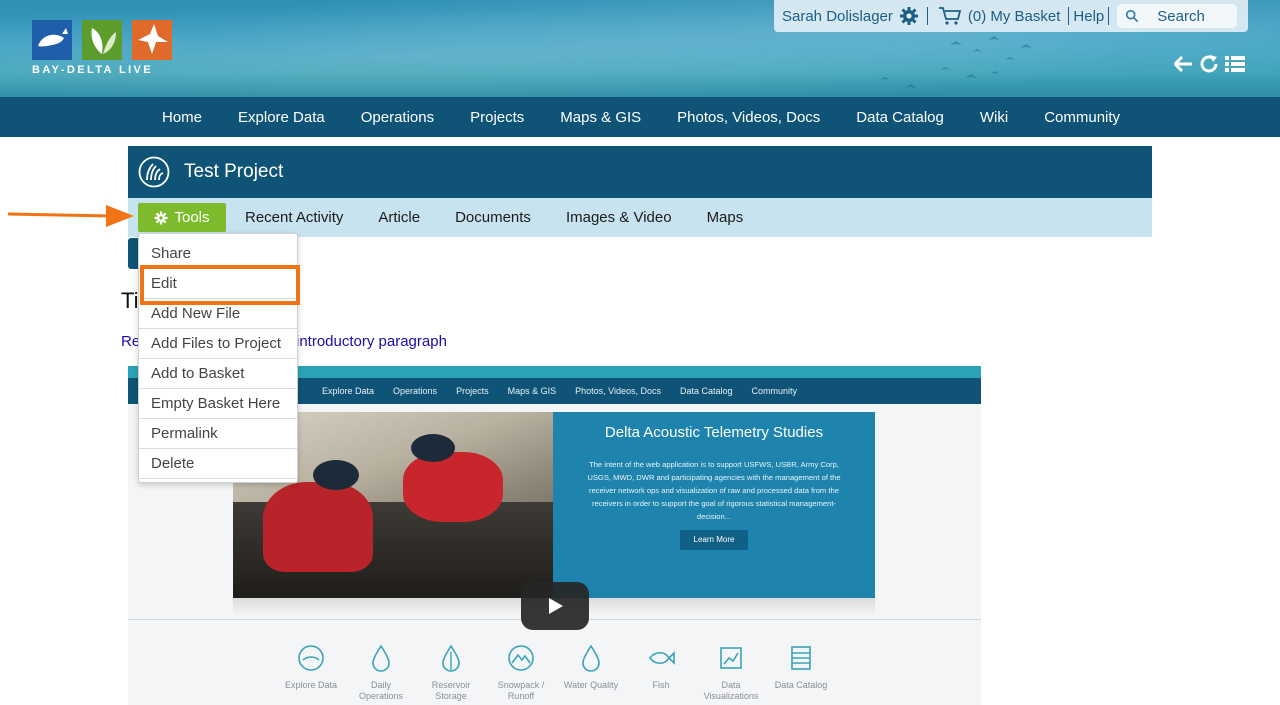  I want to click on nav-projects: Projects, so click(497, 117).